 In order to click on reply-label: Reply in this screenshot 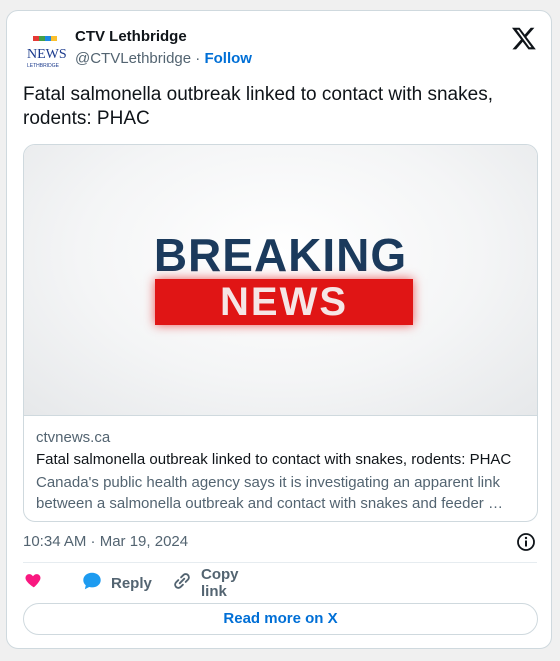, I will do `click(131, 583)`.